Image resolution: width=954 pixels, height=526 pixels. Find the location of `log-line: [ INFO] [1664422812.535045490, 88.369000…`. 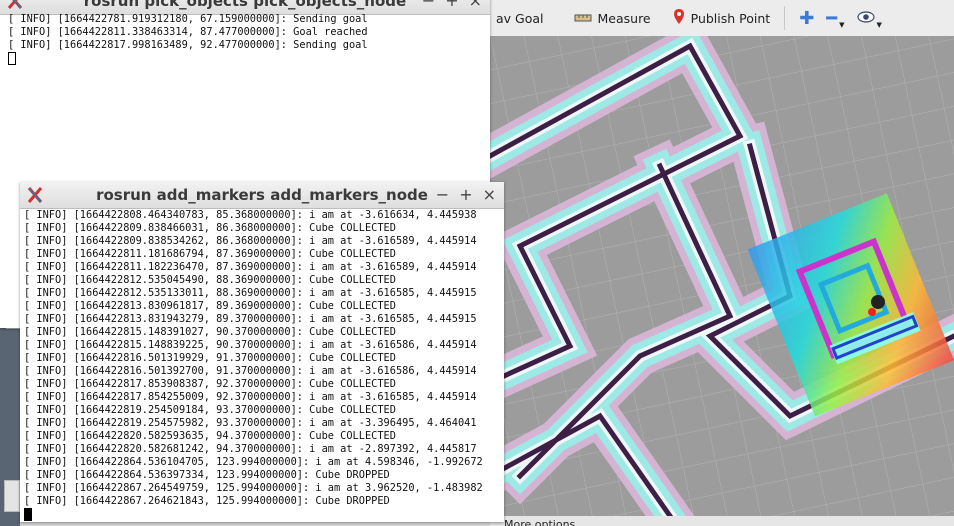

log-line: [ INFO] [1664422812.535045490, 88.369000… is located at coordinates (210, 280).